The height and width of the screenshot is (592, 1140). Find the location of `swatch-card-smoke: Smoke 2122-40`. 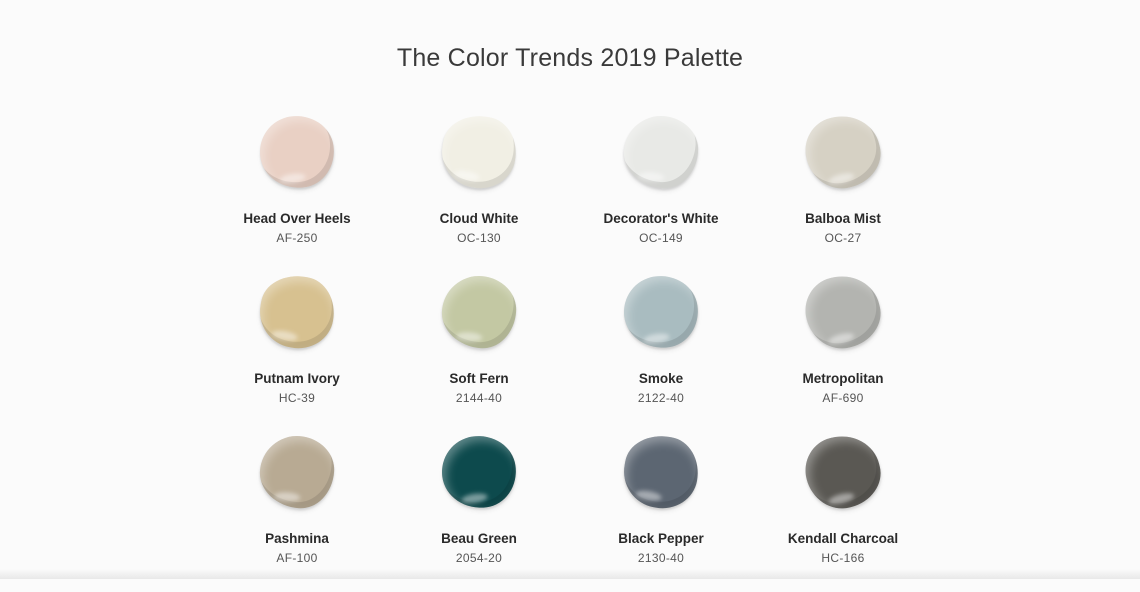

swatch-card-smoke: Smoke 2122-40 is located at coordinates (661, 351).